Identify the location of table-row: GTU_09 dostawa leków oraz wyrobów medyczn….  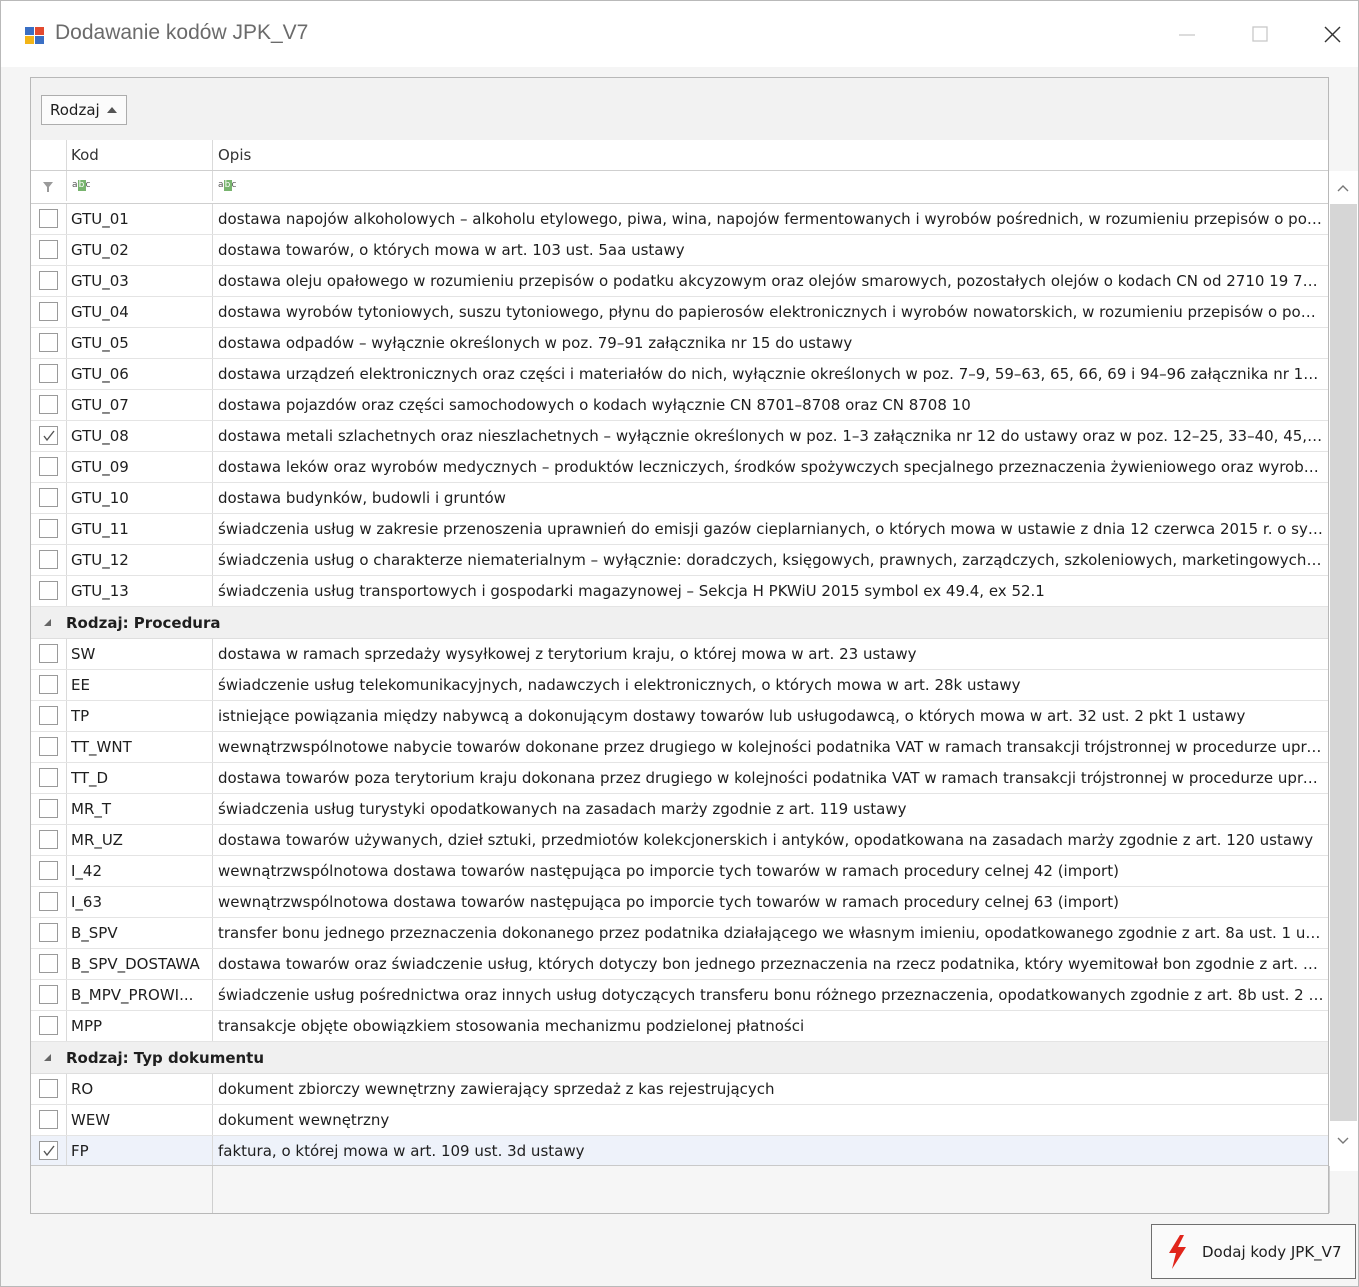
(679, 467).